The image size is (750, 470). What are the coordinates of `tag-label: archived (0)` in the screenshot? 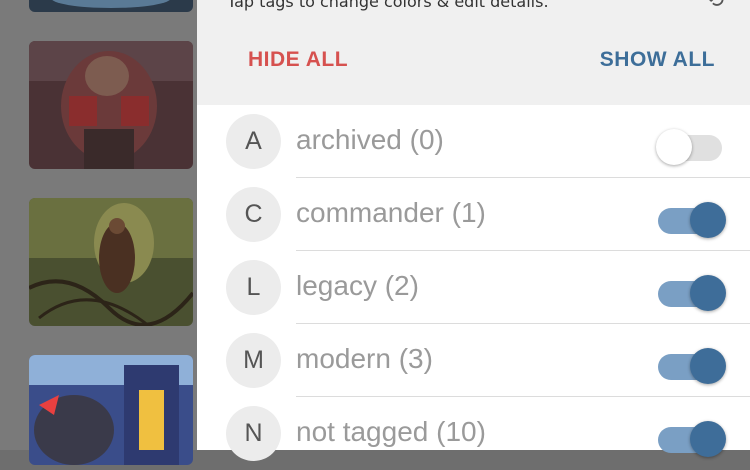 It's located at (370, 140).